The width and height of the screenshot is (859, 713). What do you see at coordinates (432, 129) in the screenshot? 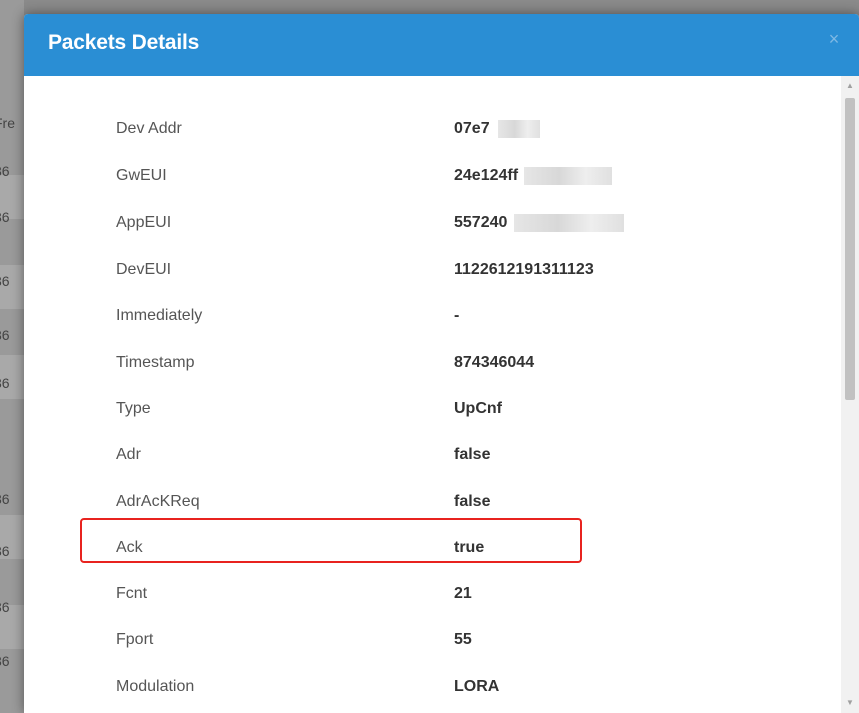
I see `detail-row-dev-addr: Dev Addr 07e7` at bounding box center [432, 129].